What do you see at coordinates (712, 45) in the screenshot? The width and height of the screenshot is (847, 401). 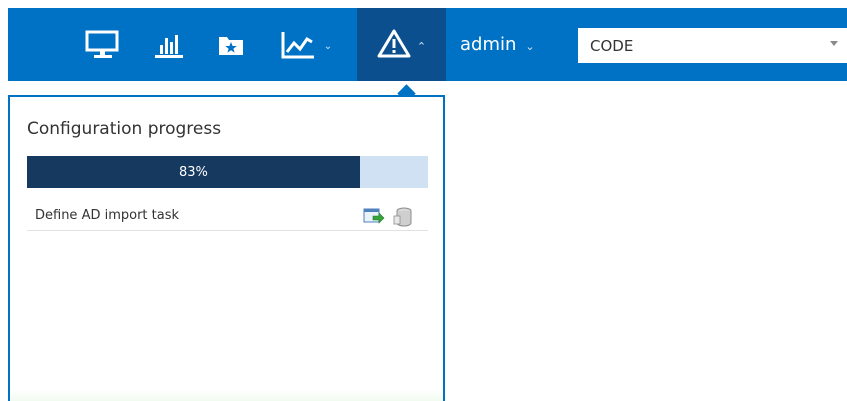 I see `code-select: CODE` at bounding box center [712, 45].